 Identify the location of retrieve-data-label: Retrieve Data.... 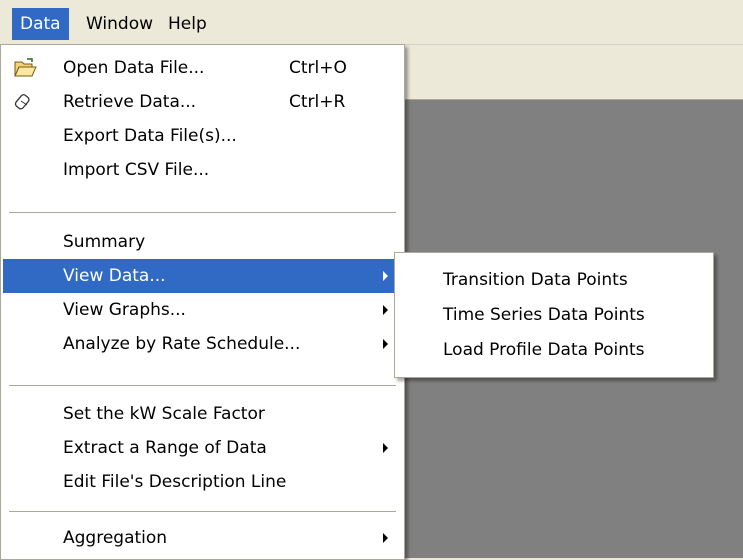
(130, 102).